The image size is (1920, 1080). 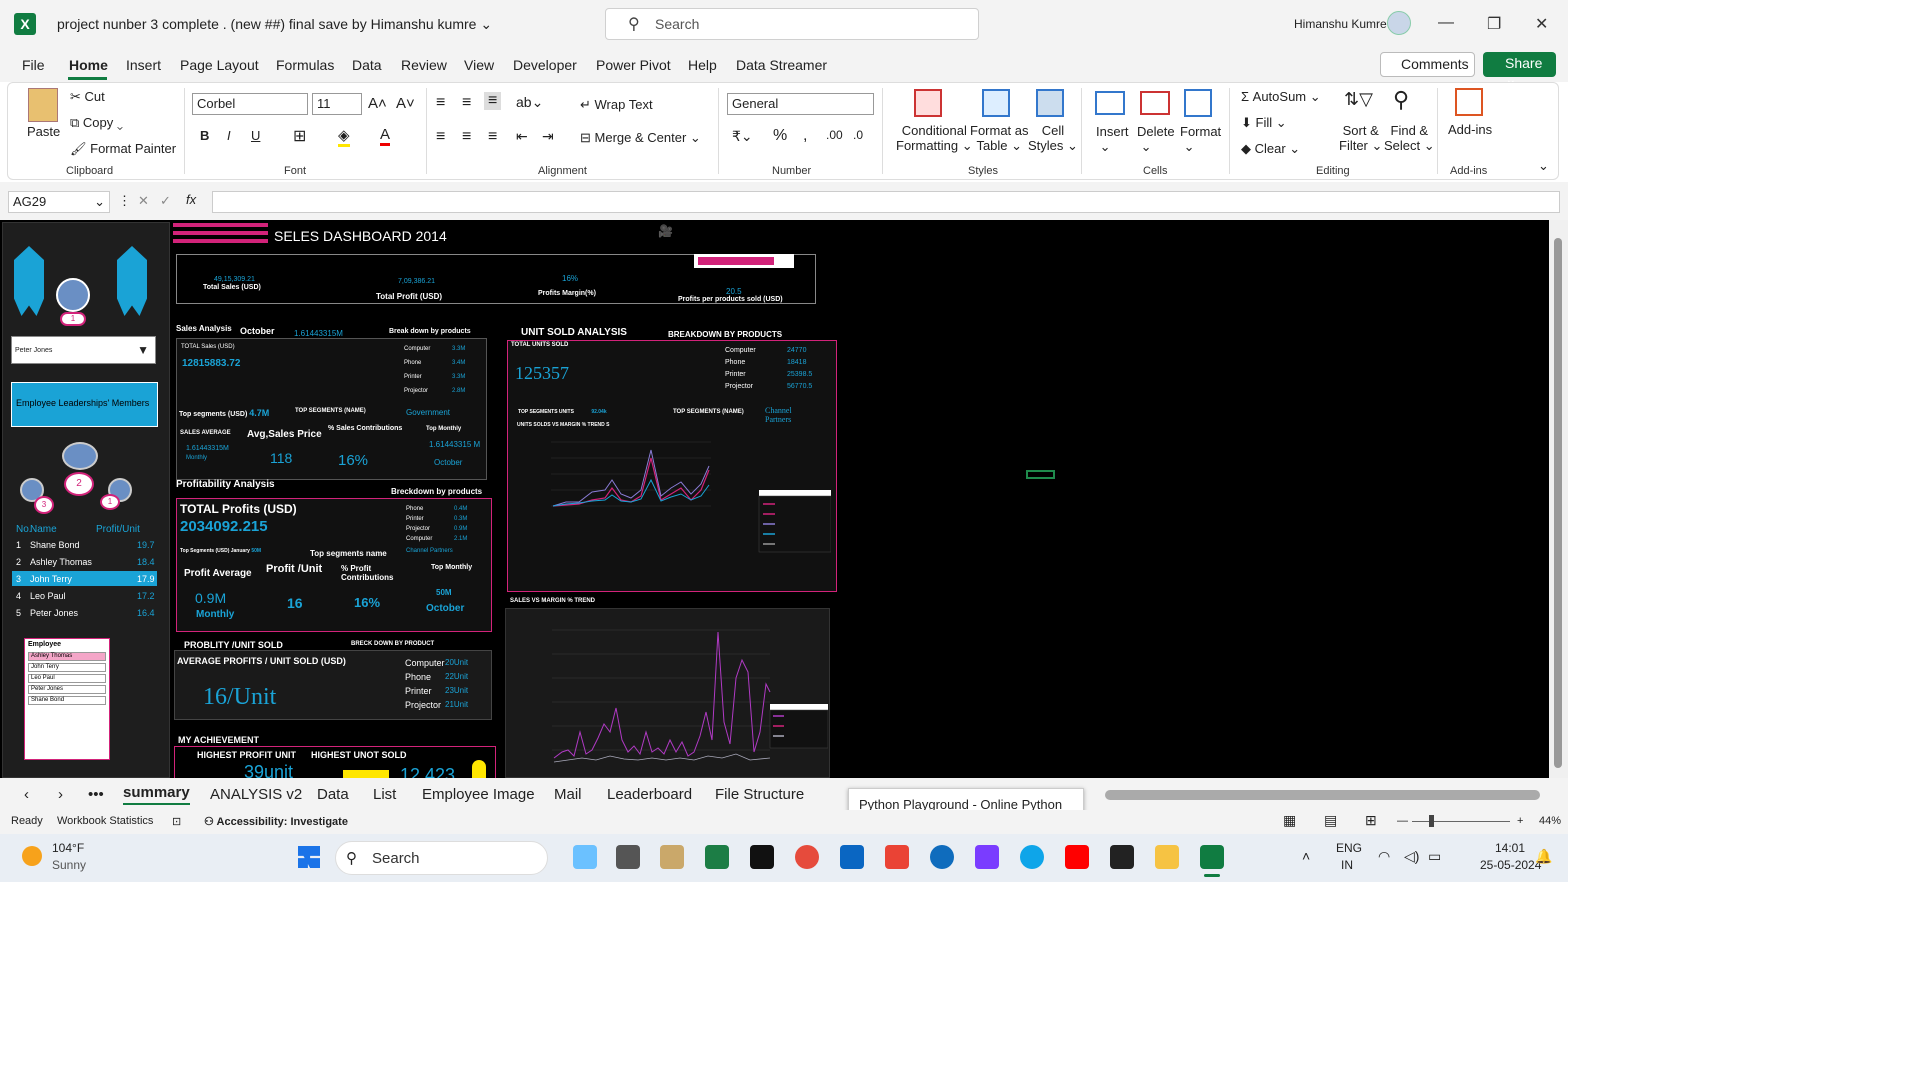 I want to click on borders-icon: ⊞, so click(x=299, y=136).